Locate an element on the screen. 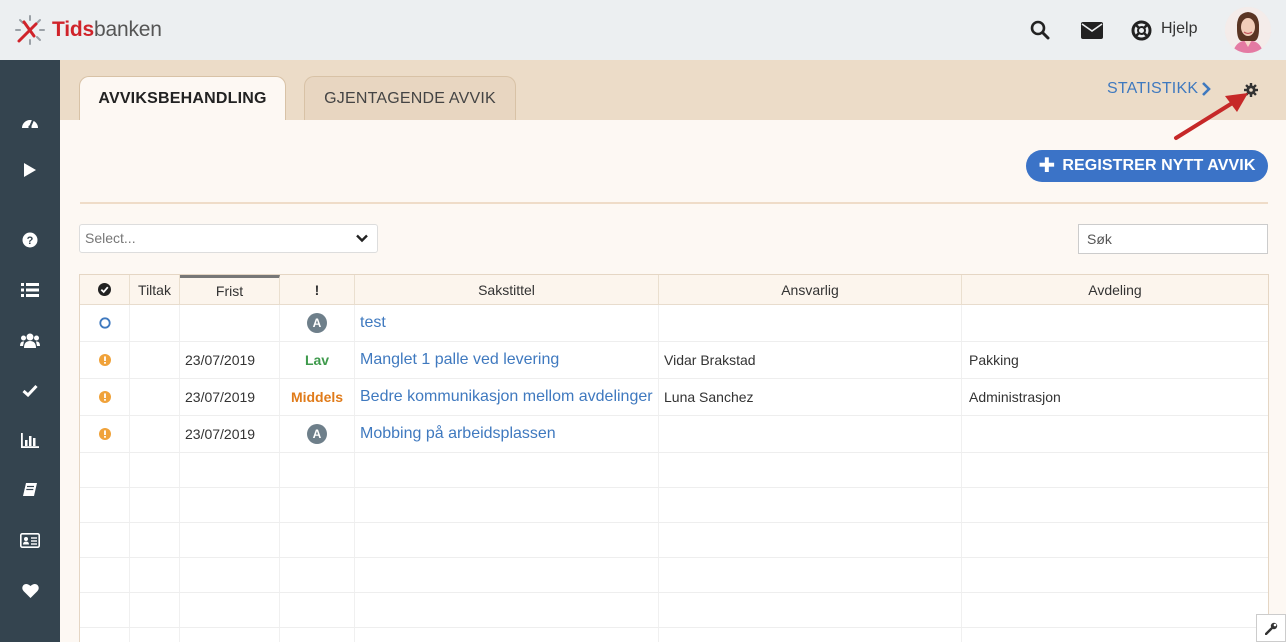 Image resolution: width=1286 pixels, height=642 pixels. table-row: 23/07/2019 A Mobbing på arbeidsplassen is located at coordinates (674, 434).